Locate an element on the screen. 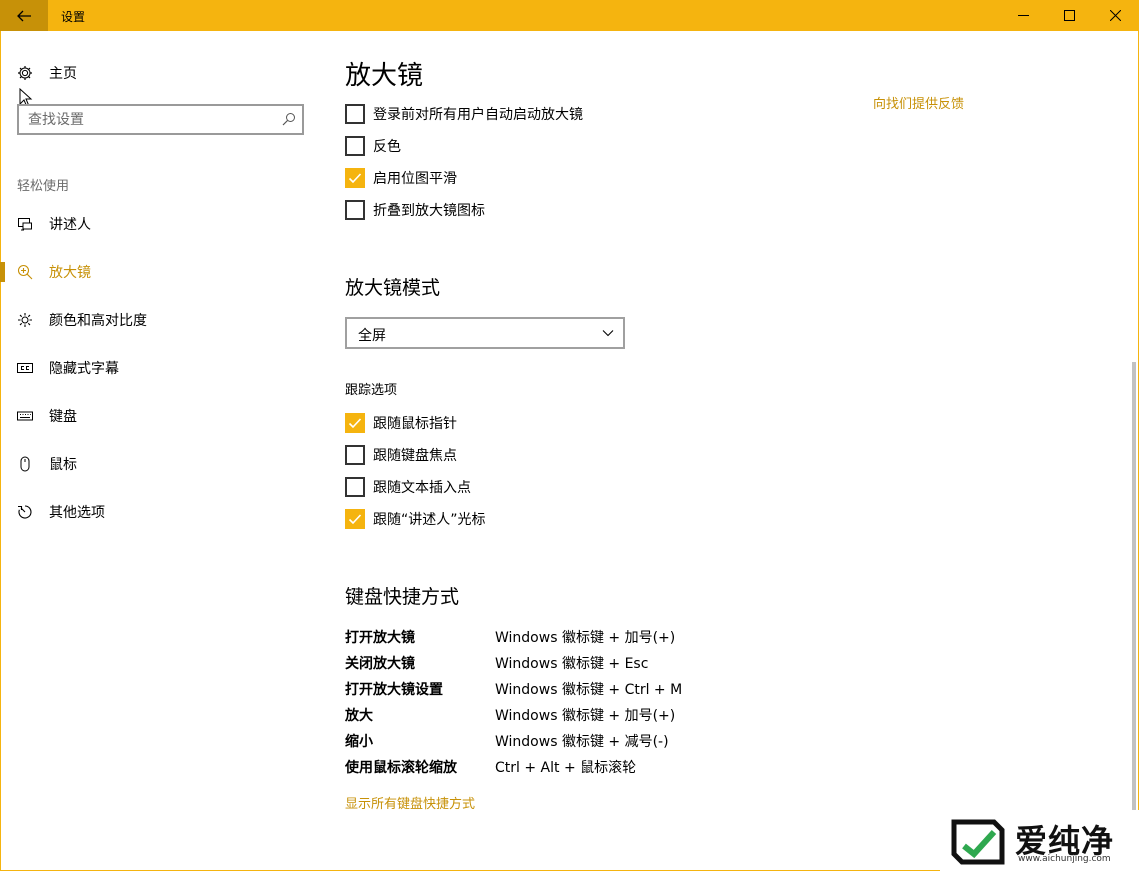 Image resolution: width=1139 pixels, height=871 pixels. option-bitmap-smoothing-checkbox: 启用位图平滑 is located at coordinates (401, 178).